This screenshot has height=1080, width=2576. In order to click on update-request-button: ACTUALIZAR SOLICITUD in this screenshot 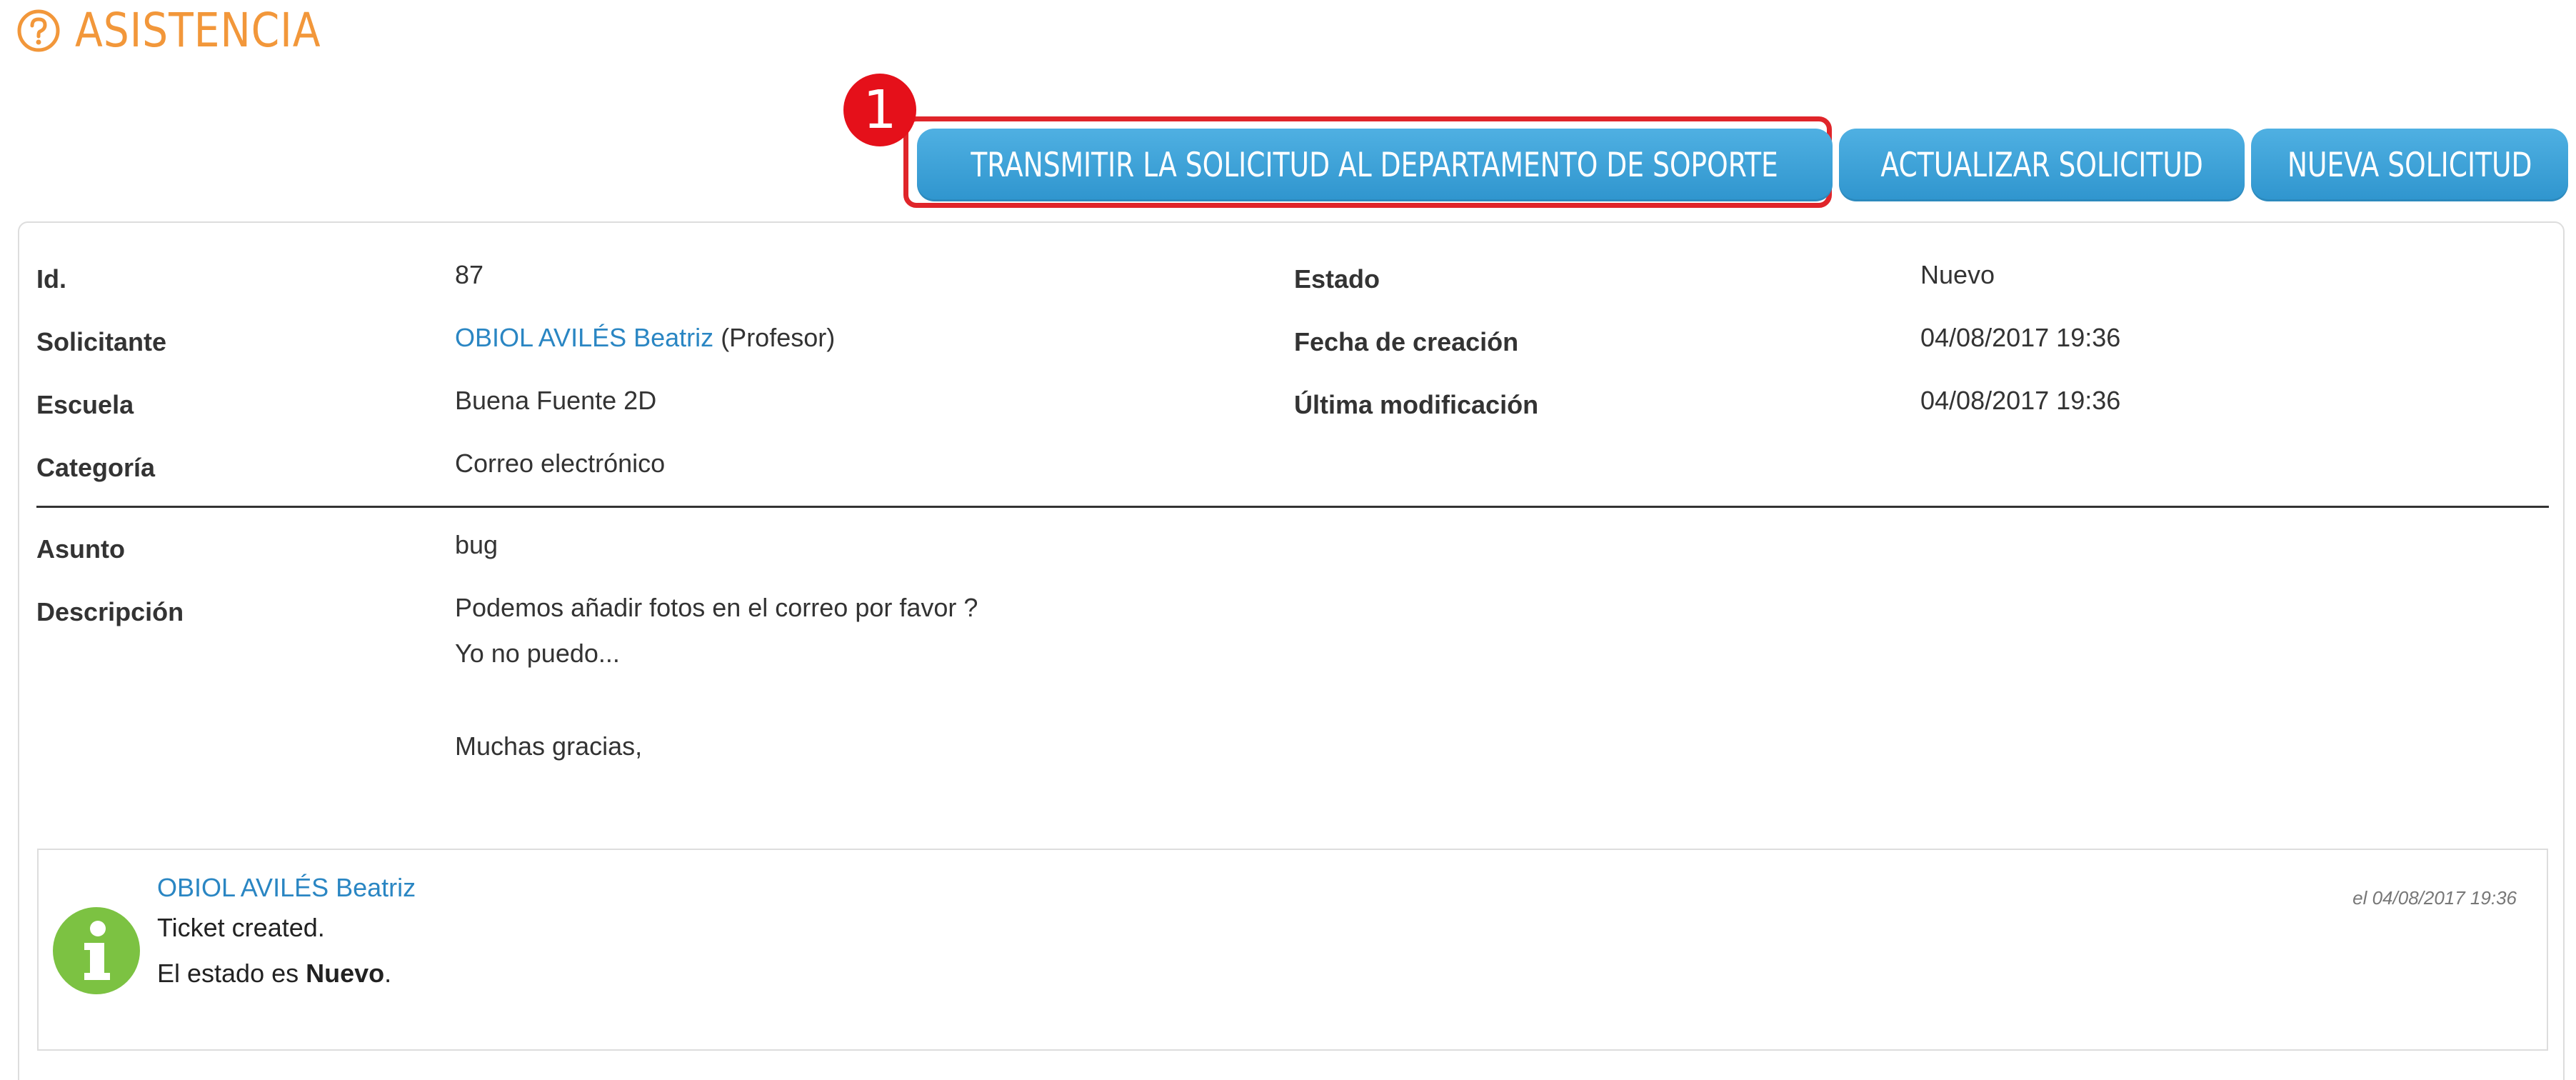, I will do `click(2042, 165)`.